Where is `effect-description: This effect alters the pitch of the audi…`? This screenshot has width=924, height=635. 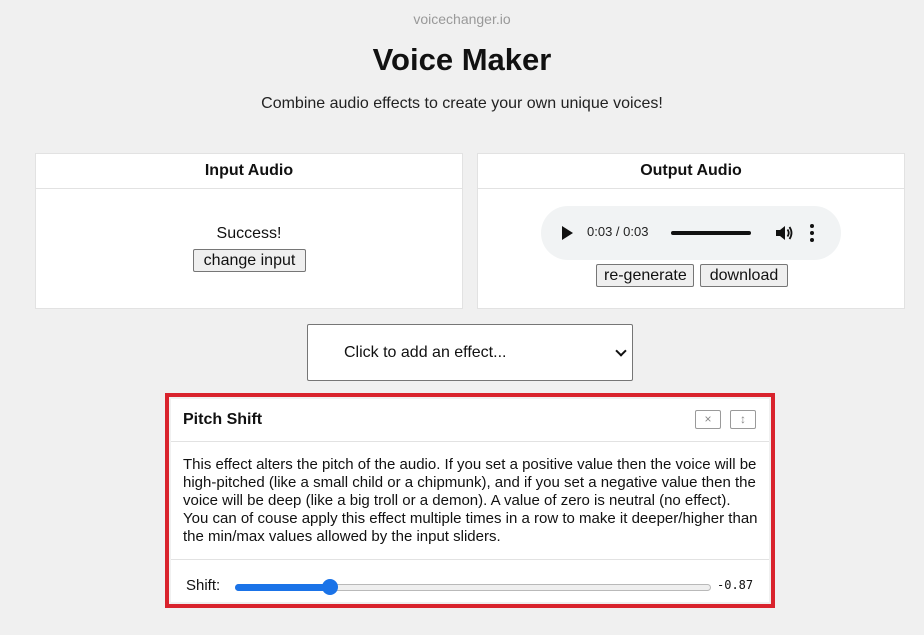
effect-description: This effect alters the pitch of the audi… is located at coordinates (470, 500).